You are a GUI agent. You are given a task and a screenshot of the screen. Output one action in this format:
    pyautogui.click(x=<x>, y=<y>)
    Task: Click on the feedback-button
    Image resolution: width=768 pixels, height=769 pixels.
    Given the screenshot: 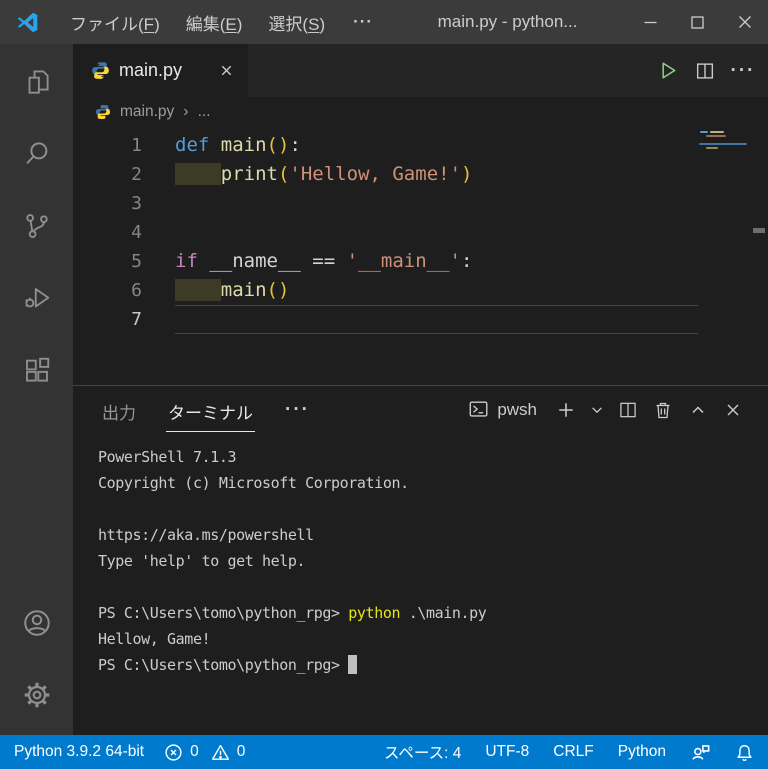 What is the action you would take?
    pyautogui.click(x=700, y=752)
    